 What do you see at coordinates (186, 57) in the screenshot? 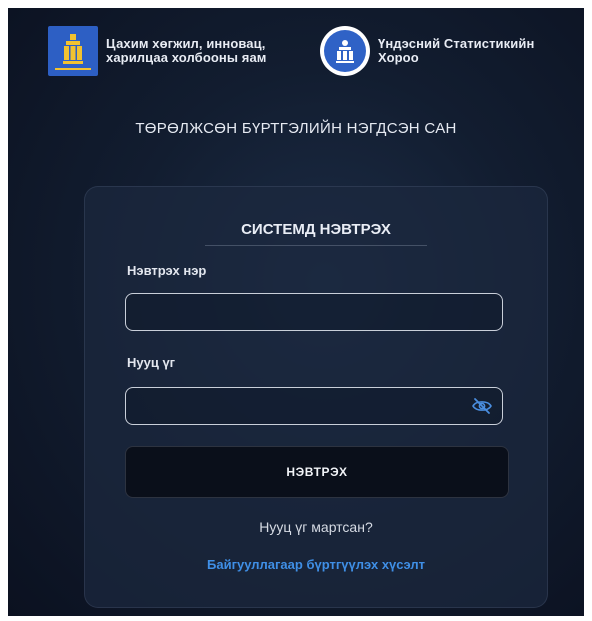
I see `ministry-name-line2: харилцаа холбооны яам` at bounding box center [186, 57].